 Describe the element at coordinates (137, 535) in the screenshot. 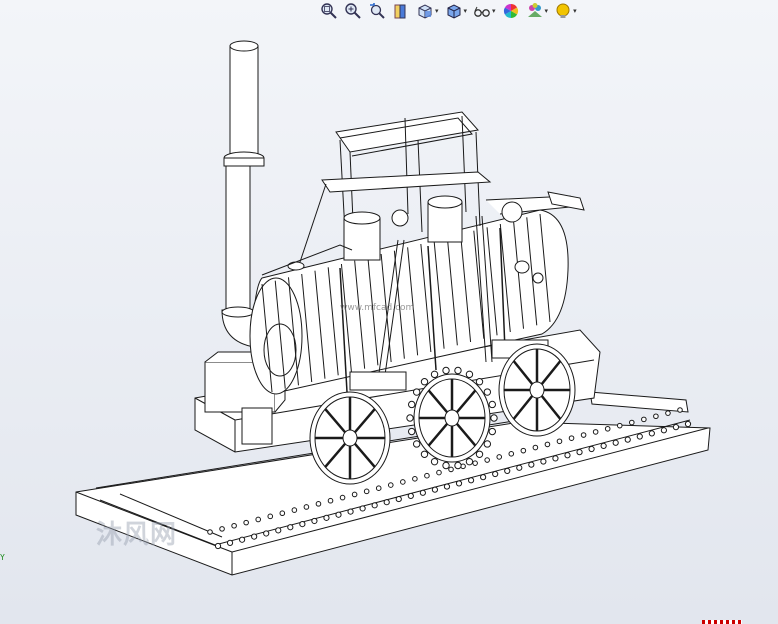

I see `watermark-logo: 沐风网` at that location.